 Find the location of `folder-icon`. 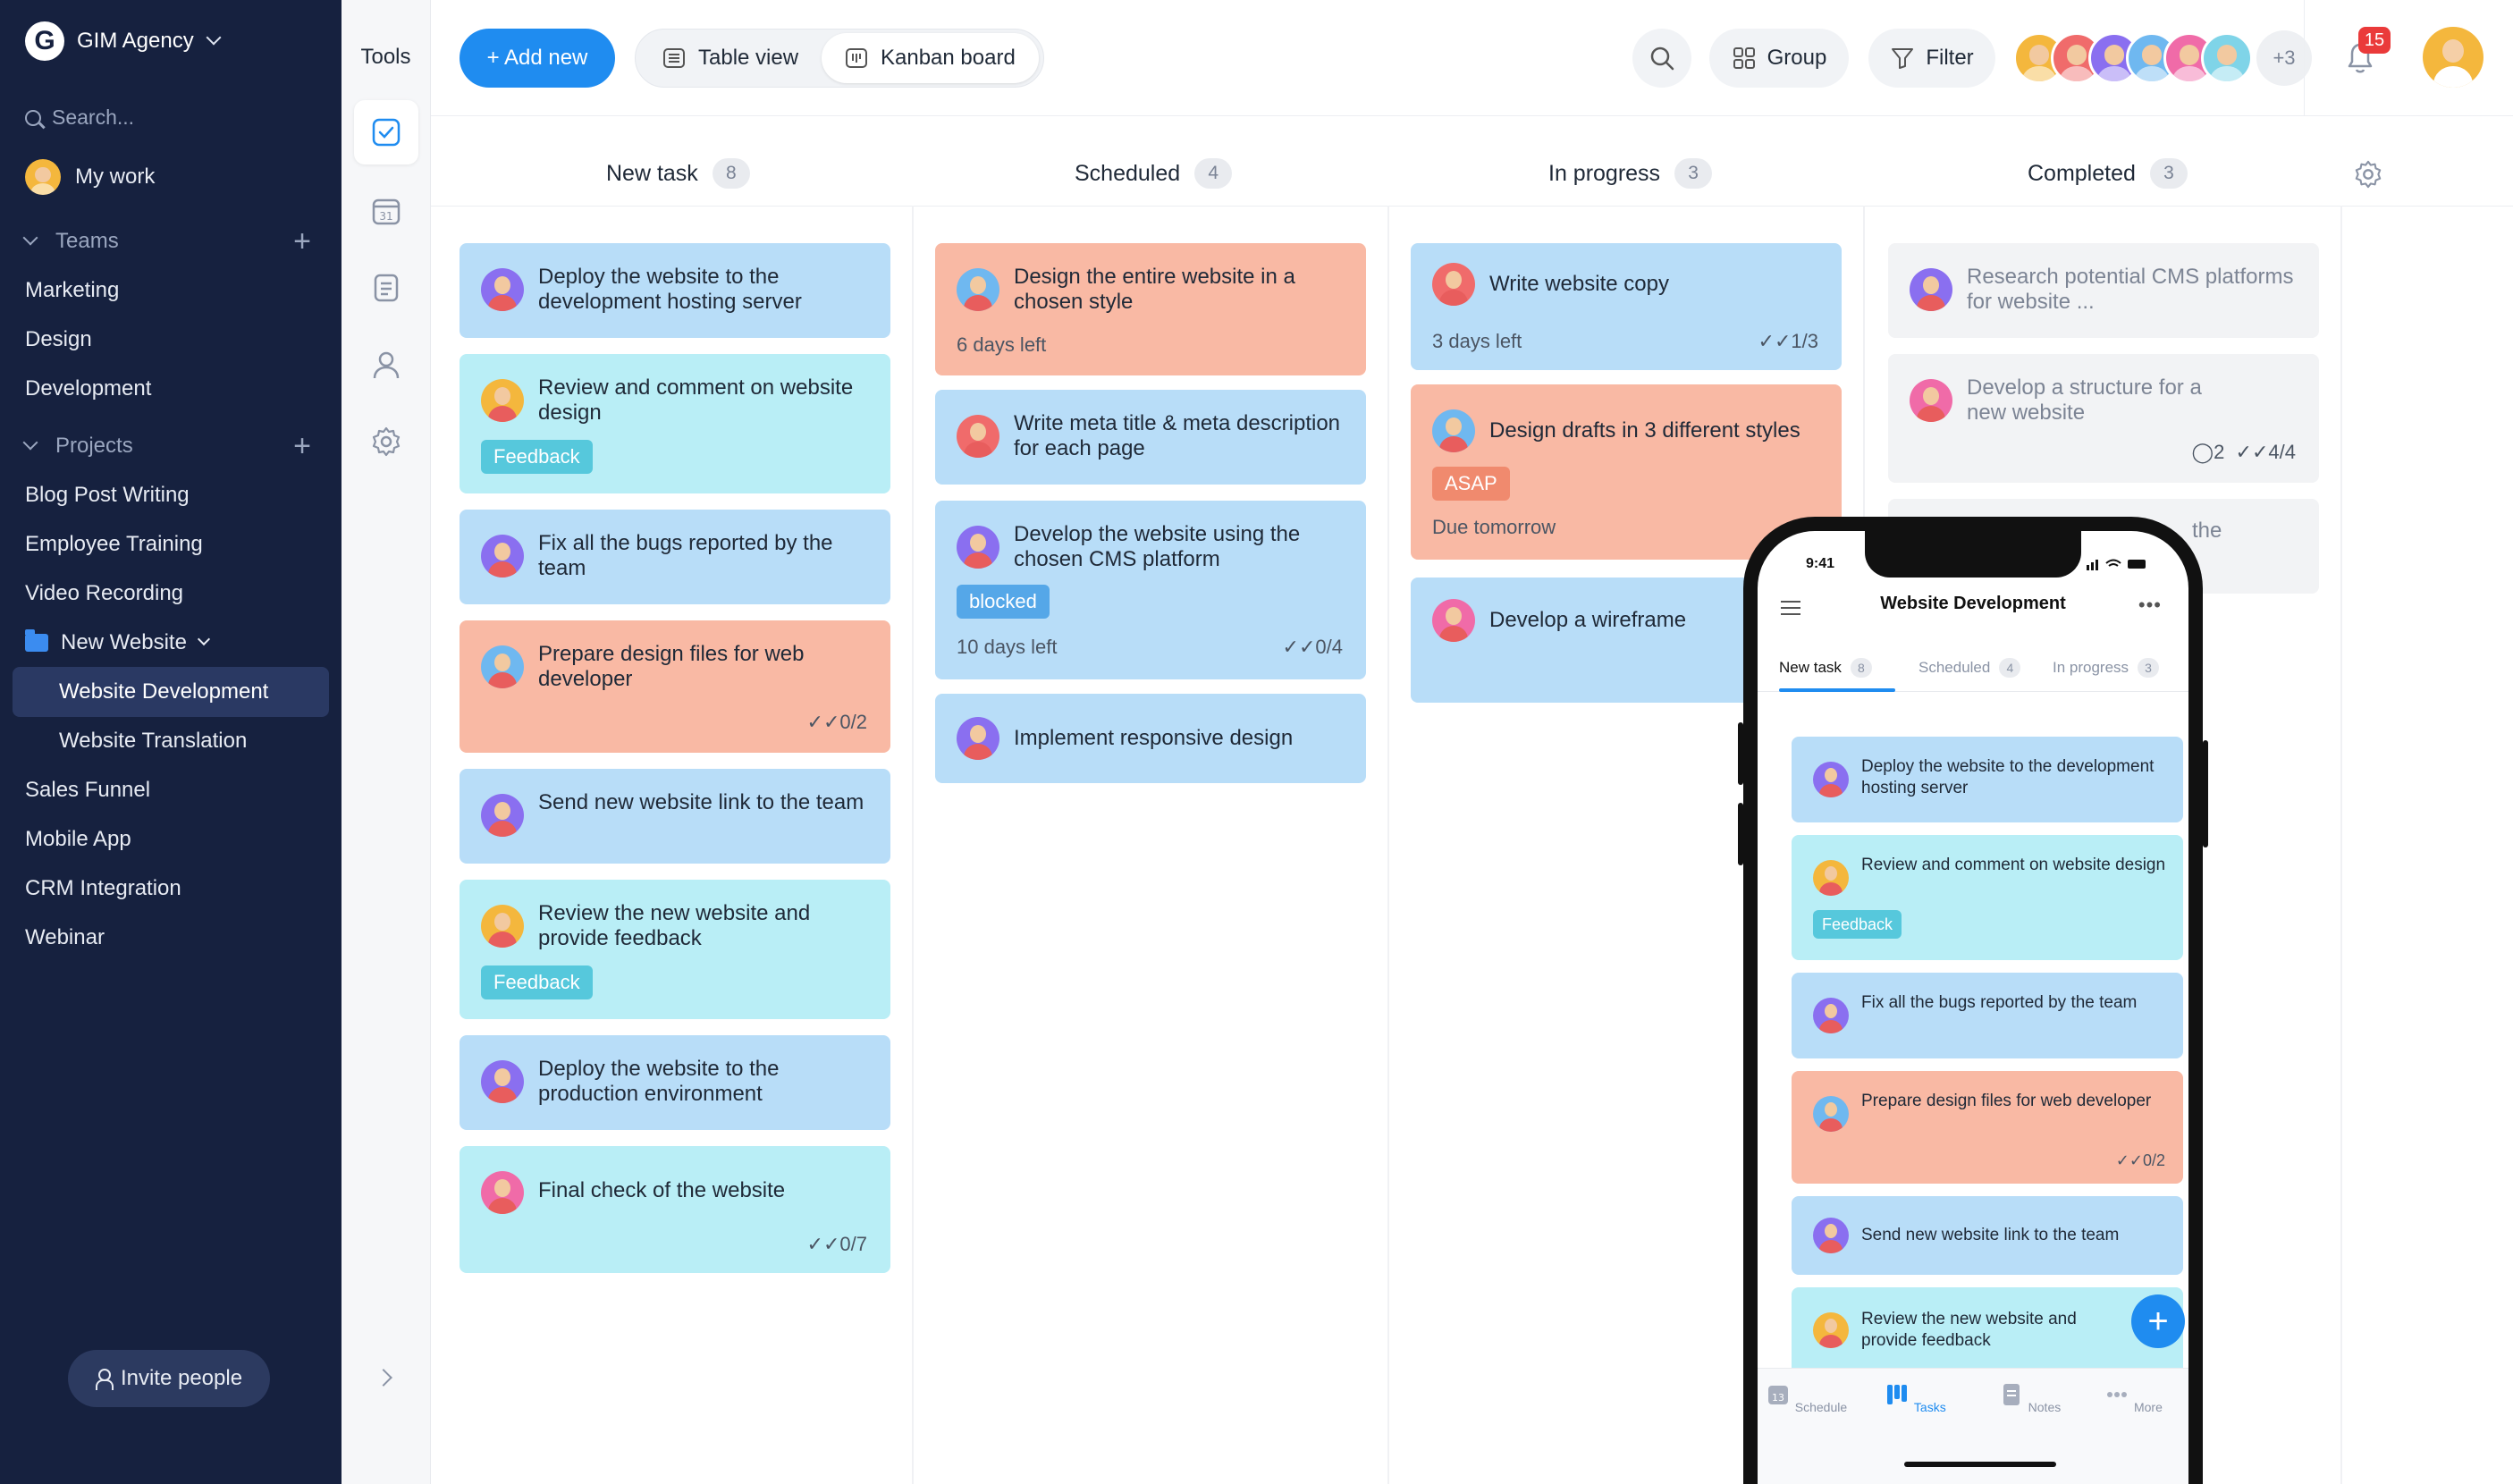

folder-icon is located at coordinates (36, 640).